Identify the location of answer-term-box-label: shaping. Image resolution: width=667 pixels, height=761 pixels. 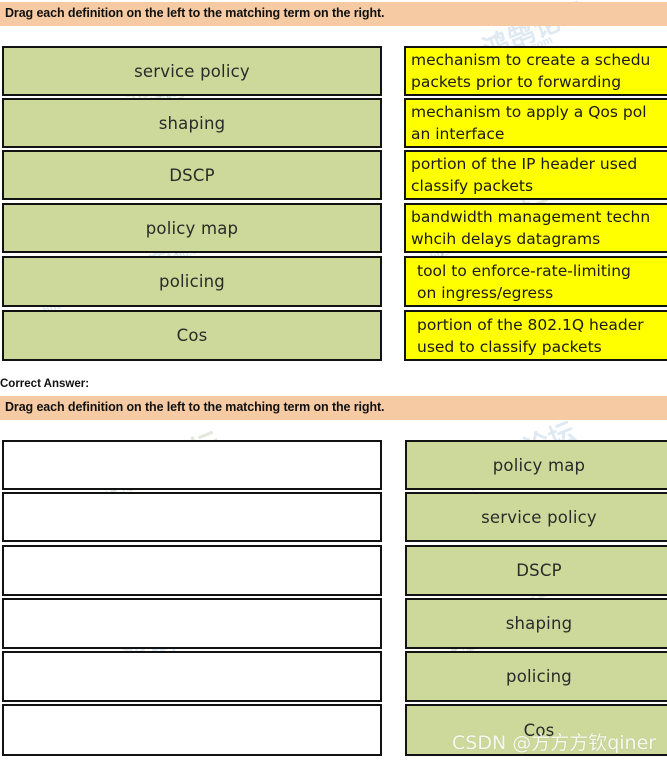
(539, 623).